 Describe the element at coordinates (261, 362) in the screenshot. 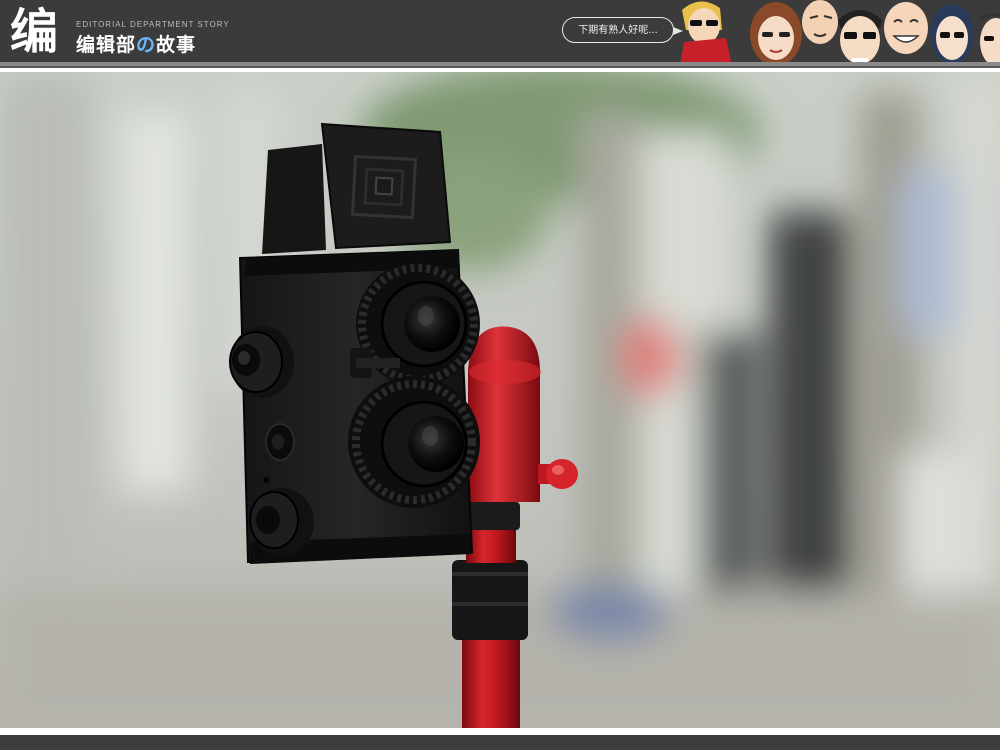

I see `side-knob-top` at that location.